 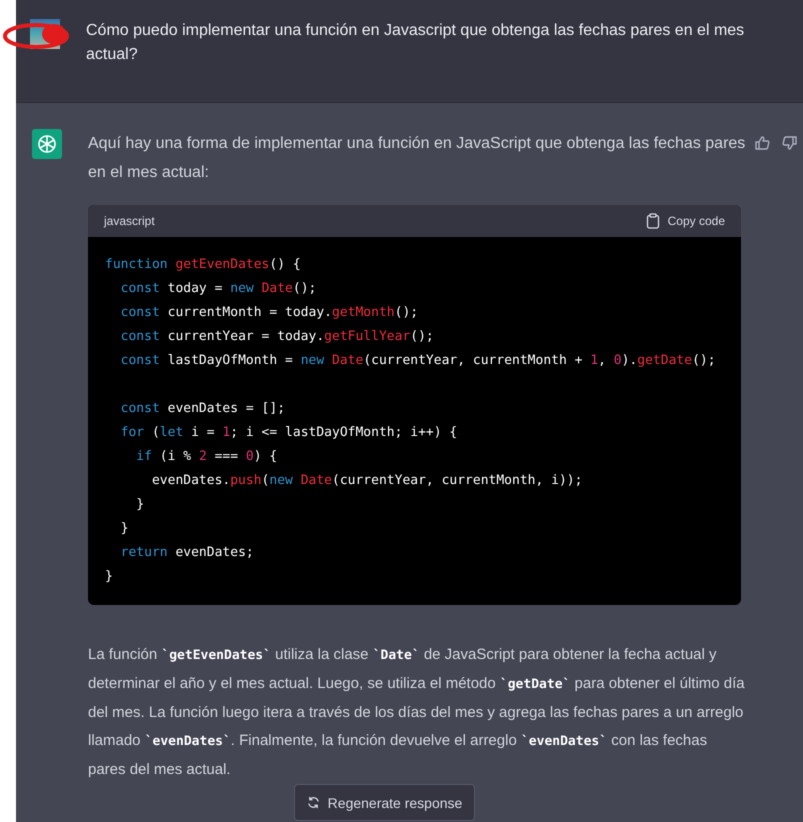 What do you see at coordinates (313, 802) in the screenshot?
I see `refresh-icon` at bounding box center [313, 802].